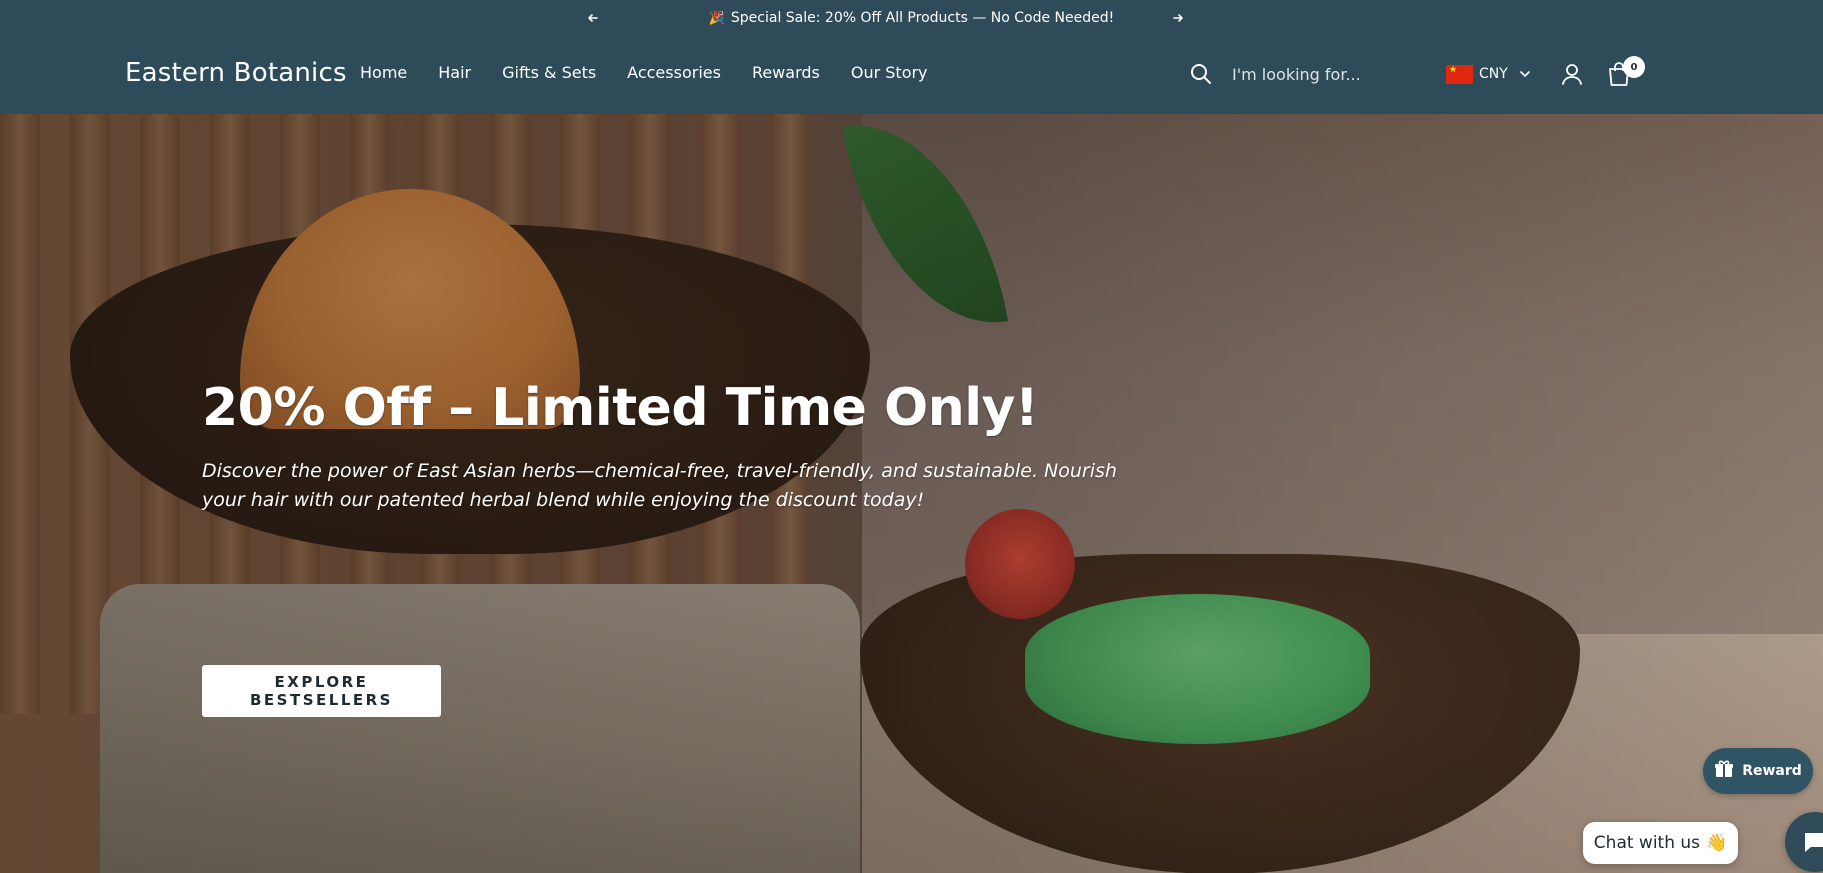 The width and height of the screenshot is (1823, 873). What do you see at coordinates (1772, 771) in the screenshot?
I see `reward-label: Reward` at bounding box center [1772, 771].